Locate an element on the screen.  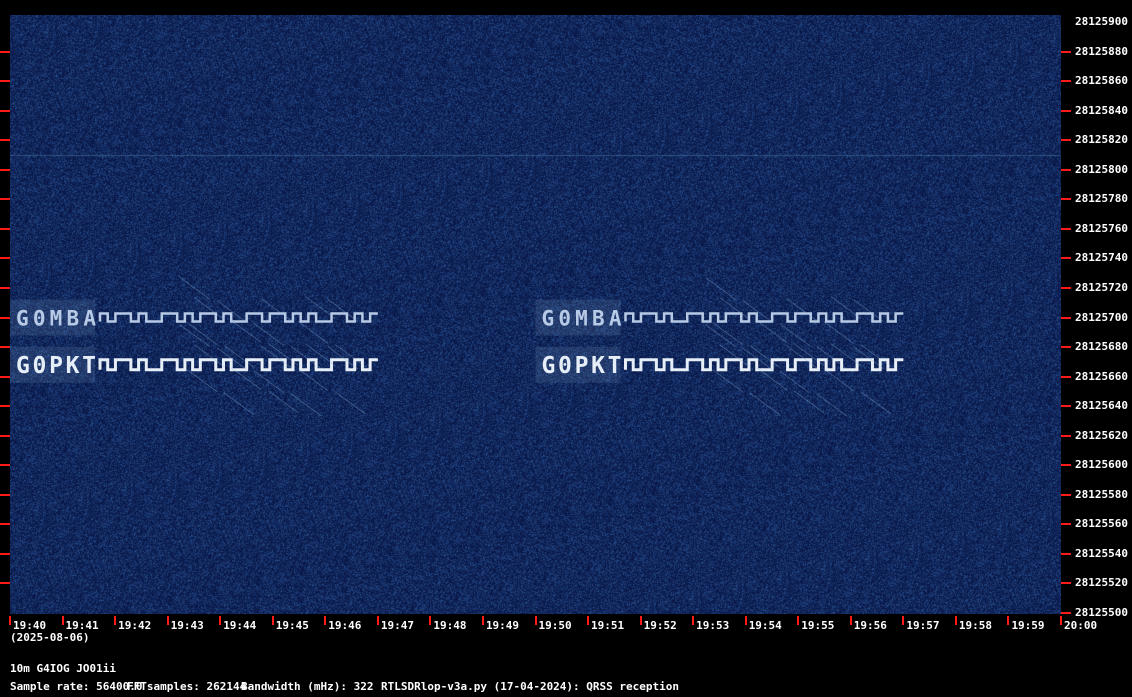
frequency-tick-label: 28125520 is located at coordinates (1101, 583).